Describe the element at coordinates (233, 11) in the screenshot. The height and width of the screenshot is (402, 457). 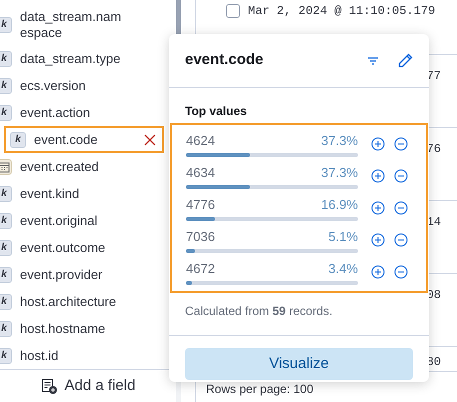
I see `row-checkbox` at that location.